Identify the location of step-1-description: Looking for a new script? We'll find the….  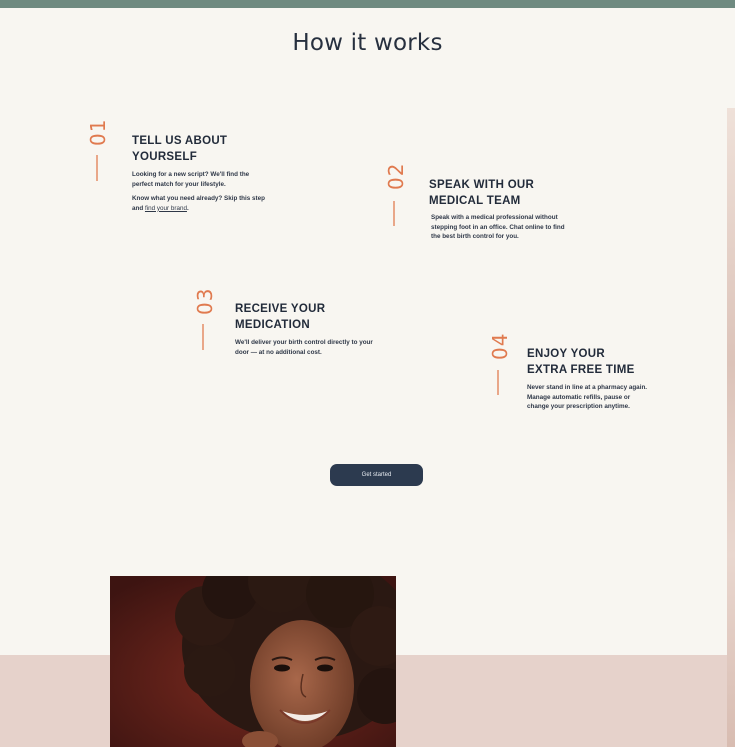
(201, 191).